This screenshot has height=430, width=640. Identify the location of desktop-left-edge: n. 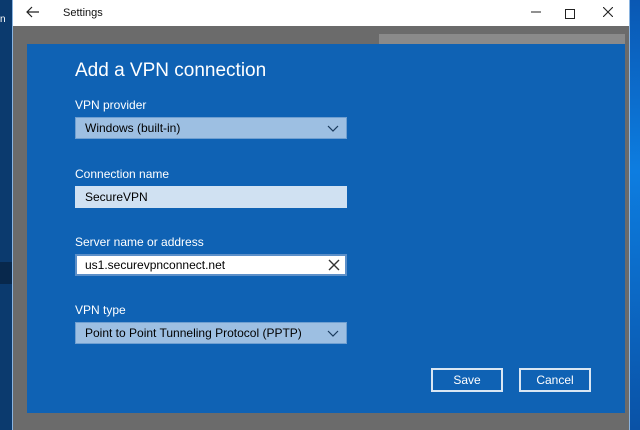
(6, 215).